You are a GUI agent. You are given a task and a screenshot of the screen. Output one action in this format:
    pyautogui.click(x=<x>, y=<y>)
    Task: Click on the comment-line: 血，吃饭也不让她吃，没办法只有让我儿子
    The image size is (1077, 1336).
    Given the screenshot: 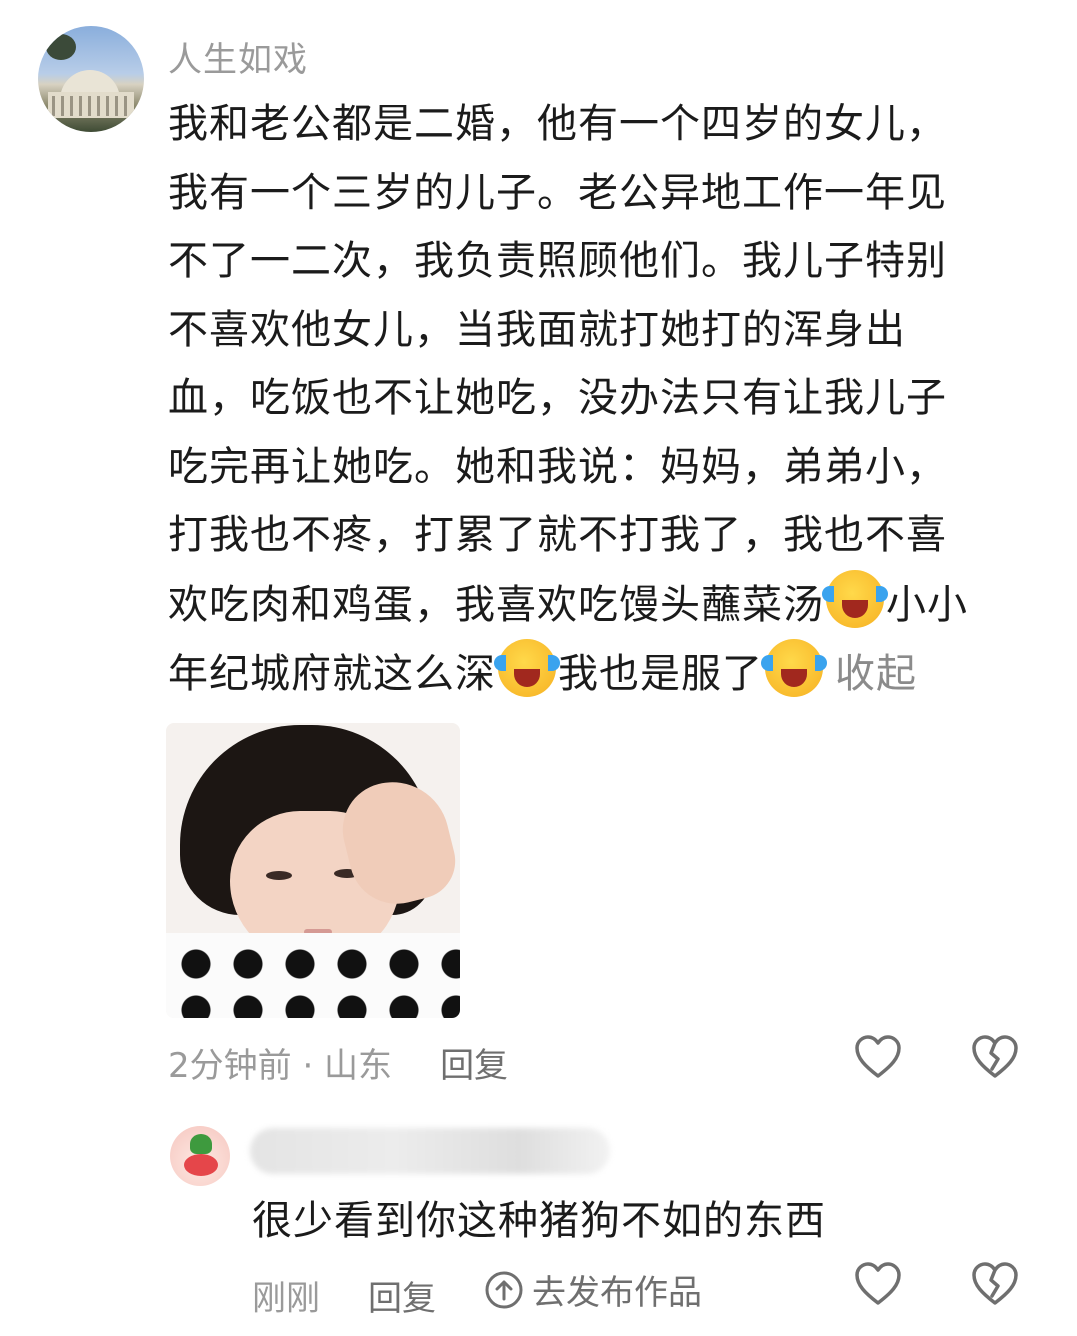 What is the action you would take?
    pyautogui.click(x=557, y=398)
    